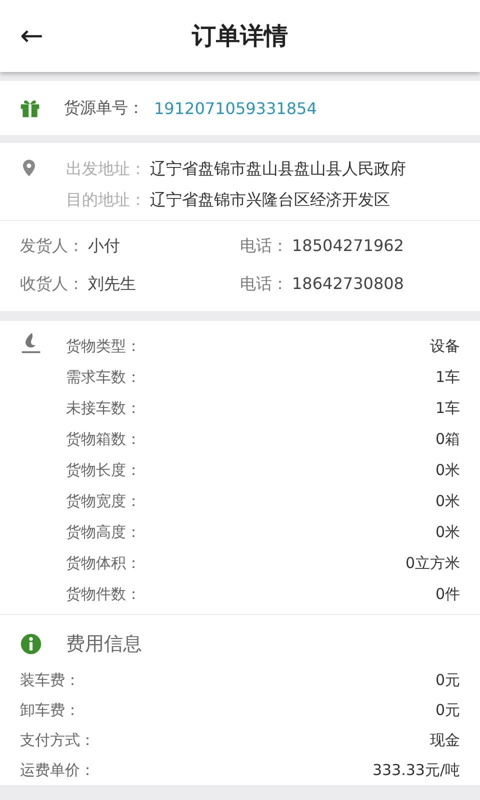 The width and height of the screenshot is (480, 800). I want to click on fee-label: 运费单价：, so click(57, 770).